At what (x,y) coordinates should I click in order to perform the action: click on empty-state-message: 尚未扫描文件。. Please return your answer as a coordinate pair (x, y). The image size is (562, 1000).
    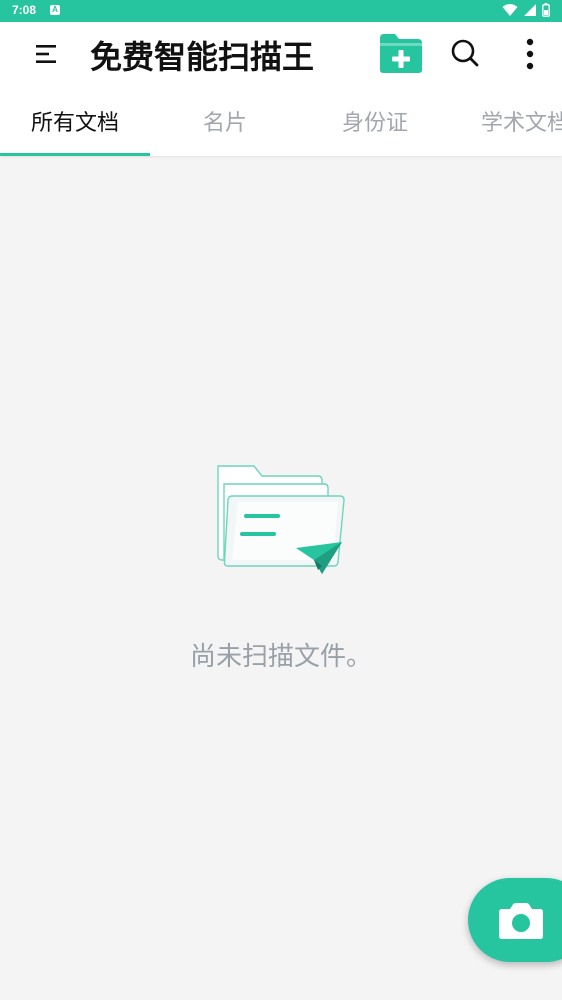
    Looking at the image, I should click on (280, 657).